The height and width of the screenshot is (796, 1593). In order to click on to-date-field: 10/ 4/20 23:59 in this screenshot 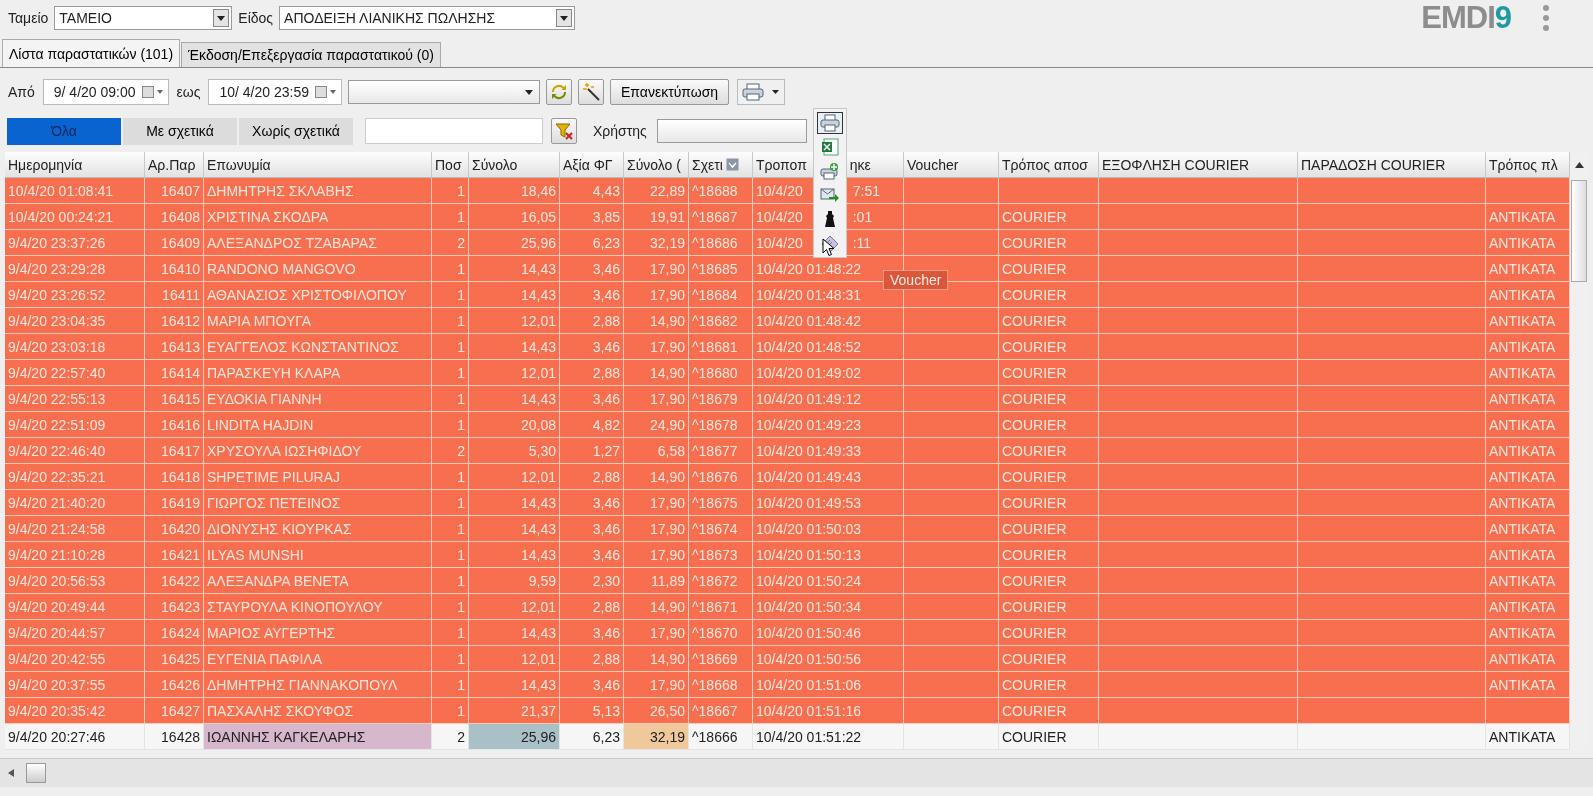, I will do `click(275, 92)`.